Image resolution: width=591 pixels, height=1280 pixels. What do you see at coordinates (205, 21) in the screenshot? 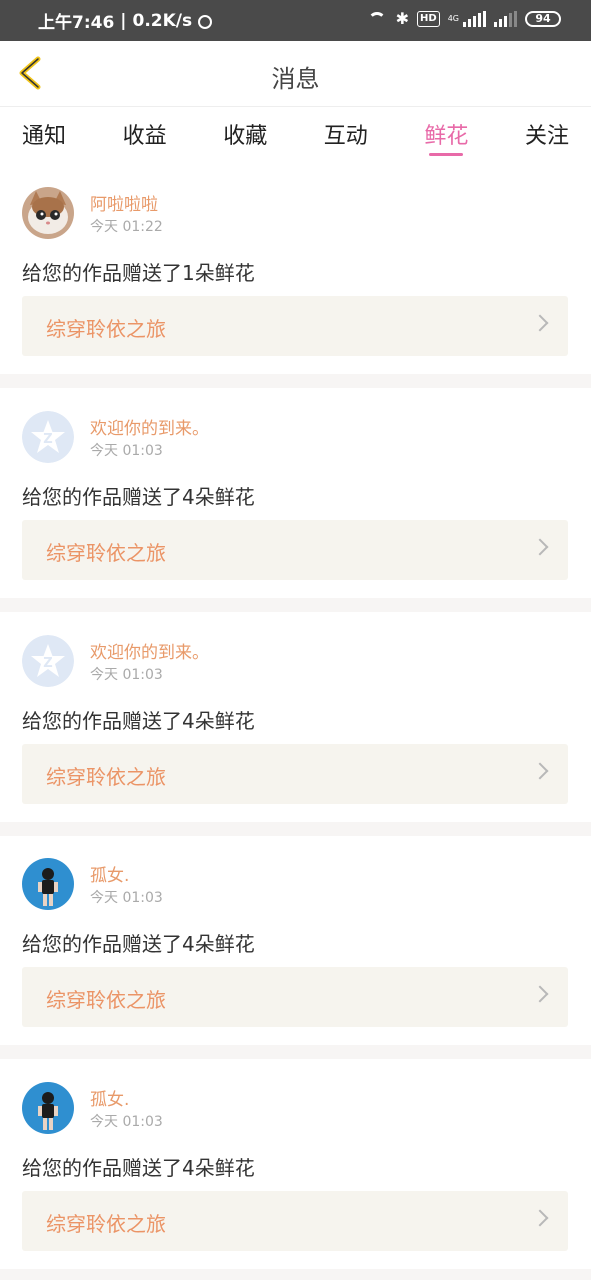
I see `alarm-icon` at bounding box center [205, 21].